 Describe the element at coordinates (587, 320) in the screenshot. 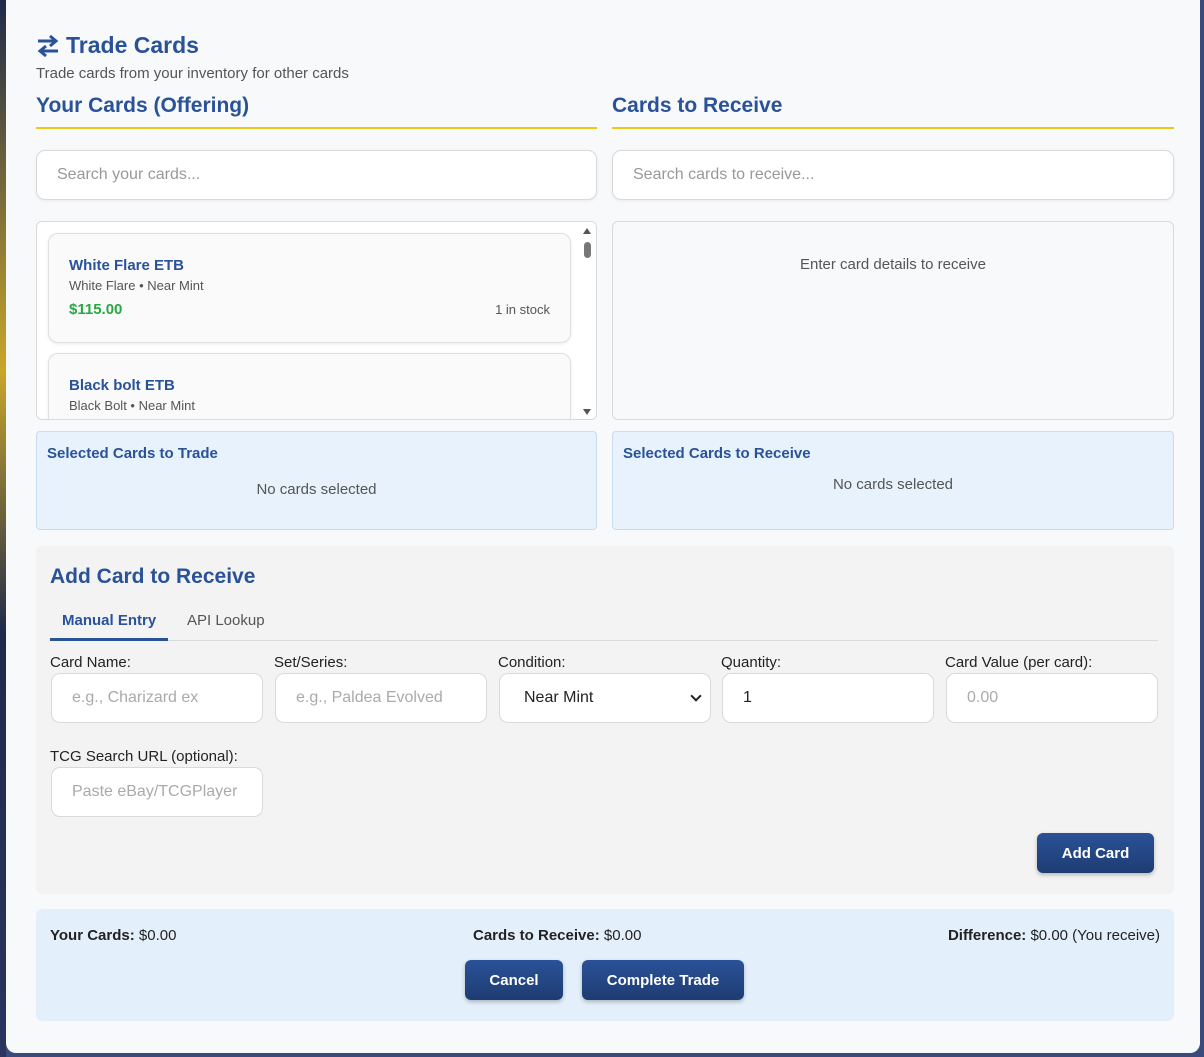

I see `list-scrollbar` at that location.